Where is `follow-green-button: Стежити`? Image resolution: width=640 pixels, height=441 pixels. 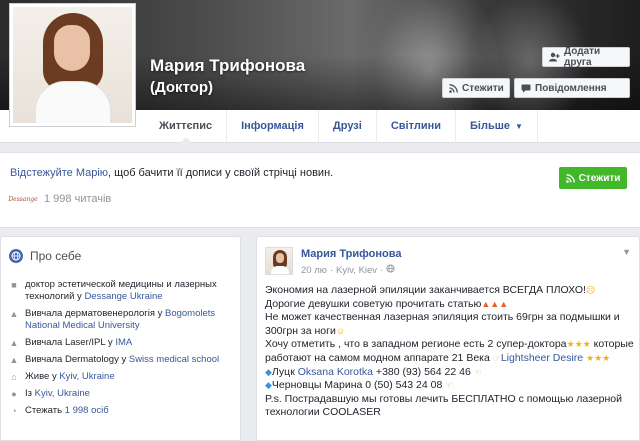 follow-green-button: Стежити is located at coordinates (593, 178).